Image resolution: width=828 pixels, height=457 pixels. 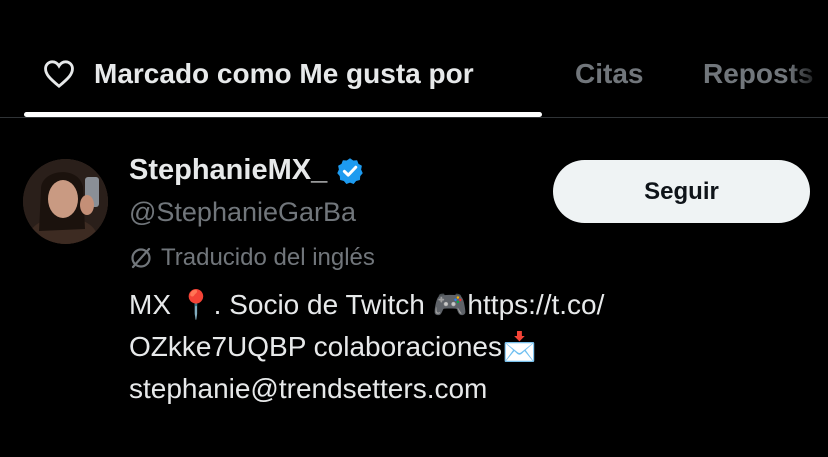 I want to click on user-handle: @StephanieGarBa, so click(x=242, y=212).